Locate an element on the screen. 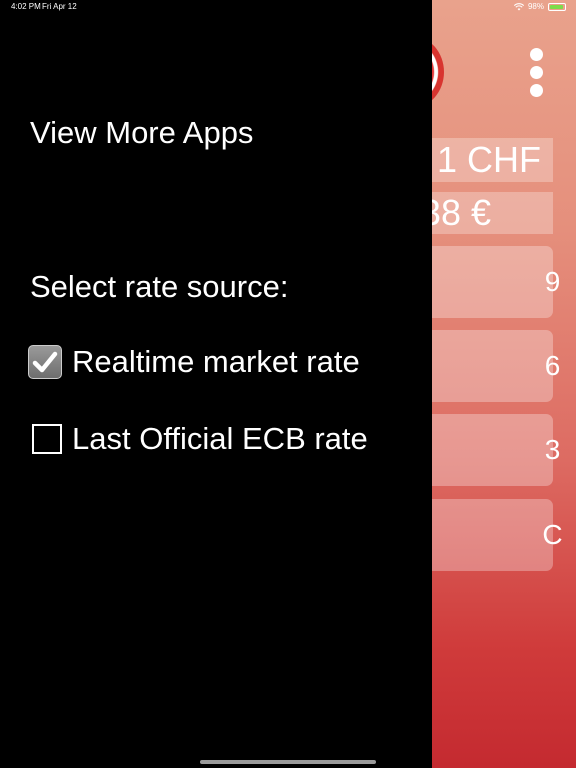 The image size is (576, 768). option-ecb-rate: Last Official ECB rate is located at coordinates (198, 439).